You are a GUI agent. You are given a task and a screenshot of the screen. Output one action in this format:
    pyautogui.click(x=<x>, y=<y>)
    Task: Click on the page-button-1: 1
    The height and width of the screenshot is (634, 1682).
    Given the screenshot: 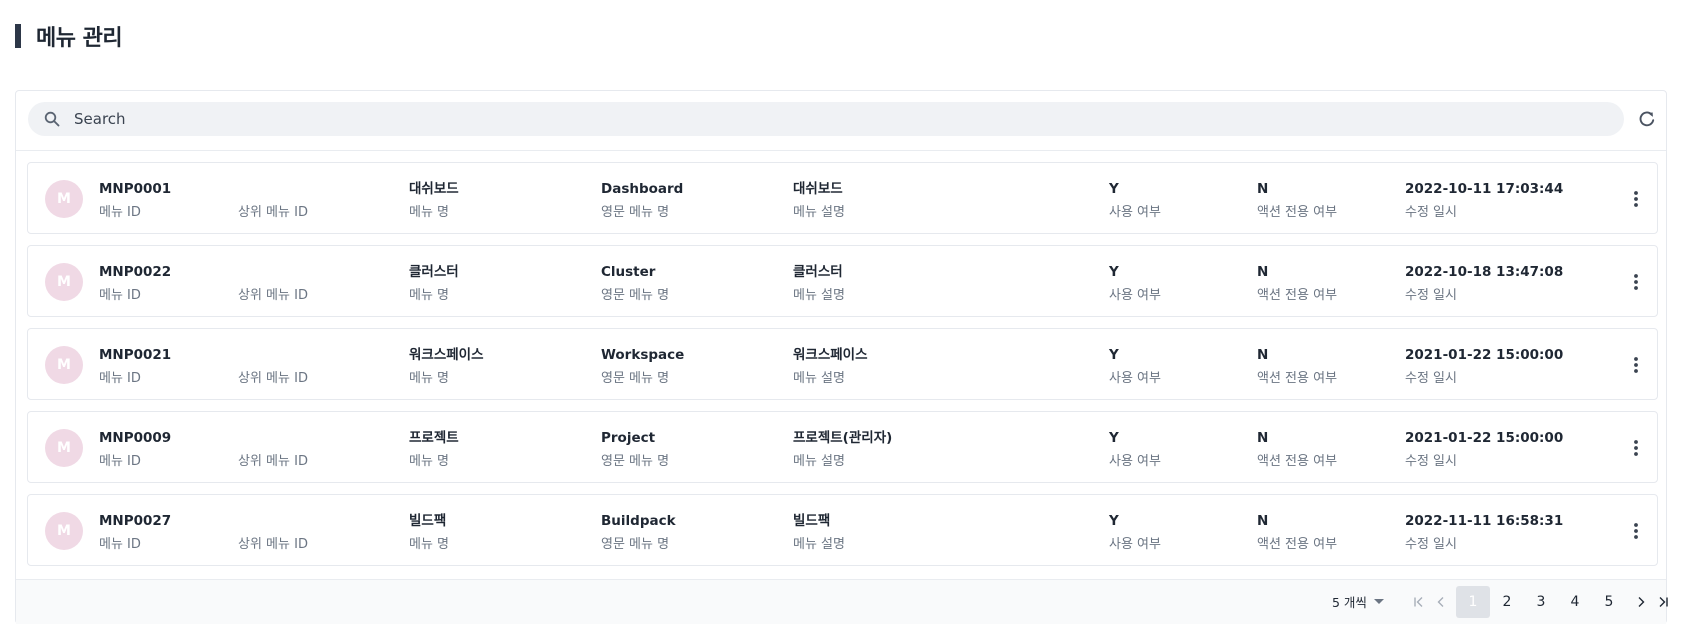 What is the action you would take?
    pyautogui.click(x=1473, y=602)
    